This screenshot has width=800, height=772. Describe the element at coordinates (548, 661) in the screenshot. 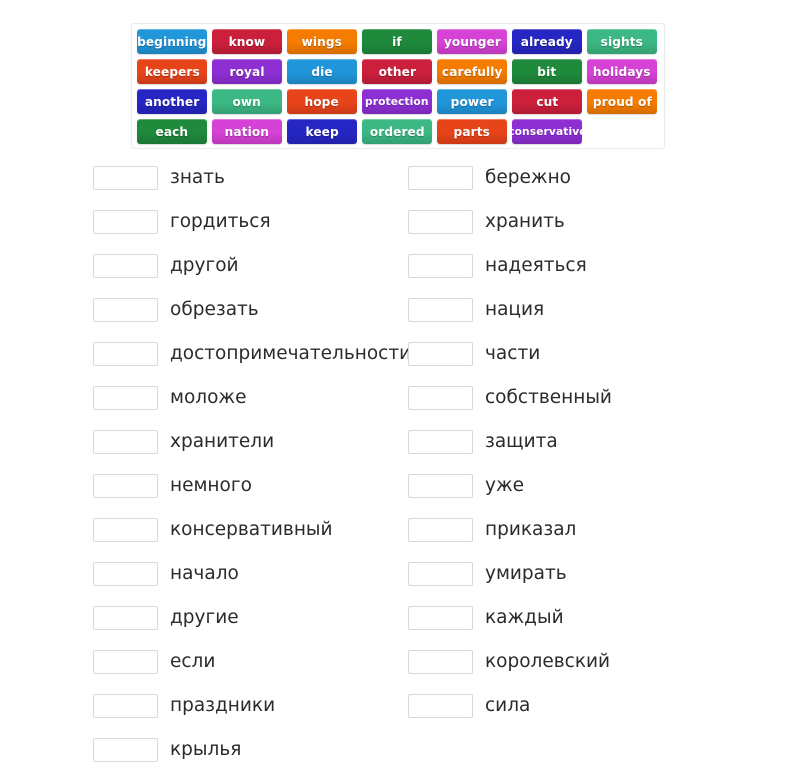

I see `answer-label: королевский` at that location.